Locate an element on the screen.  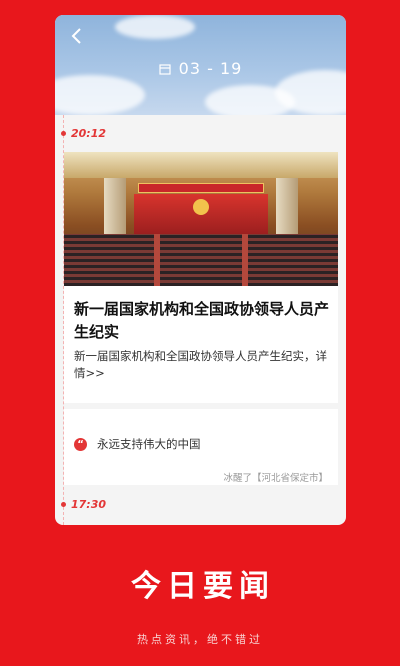
timeline-time: 17:30 is located at coordinates (89, 504).